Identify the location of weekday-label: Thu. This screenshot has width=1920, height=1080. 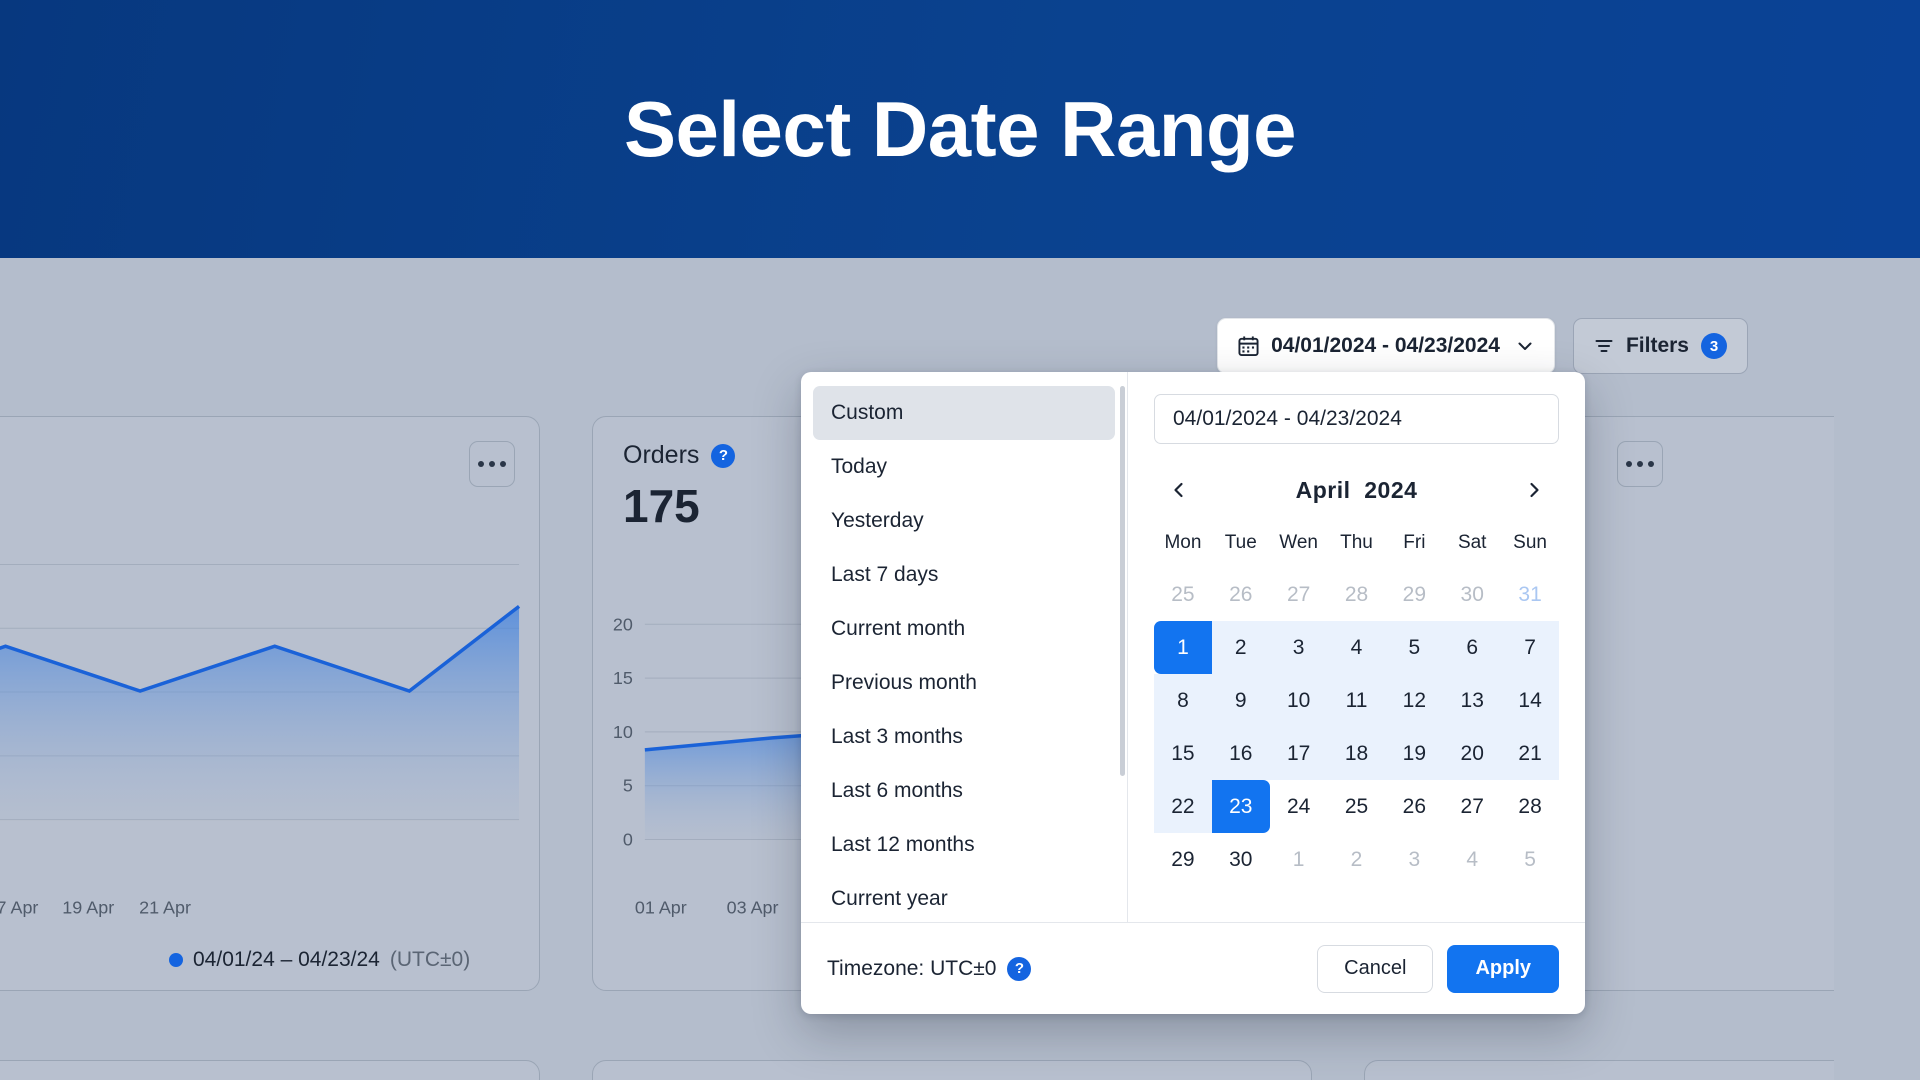
(1356, 542).